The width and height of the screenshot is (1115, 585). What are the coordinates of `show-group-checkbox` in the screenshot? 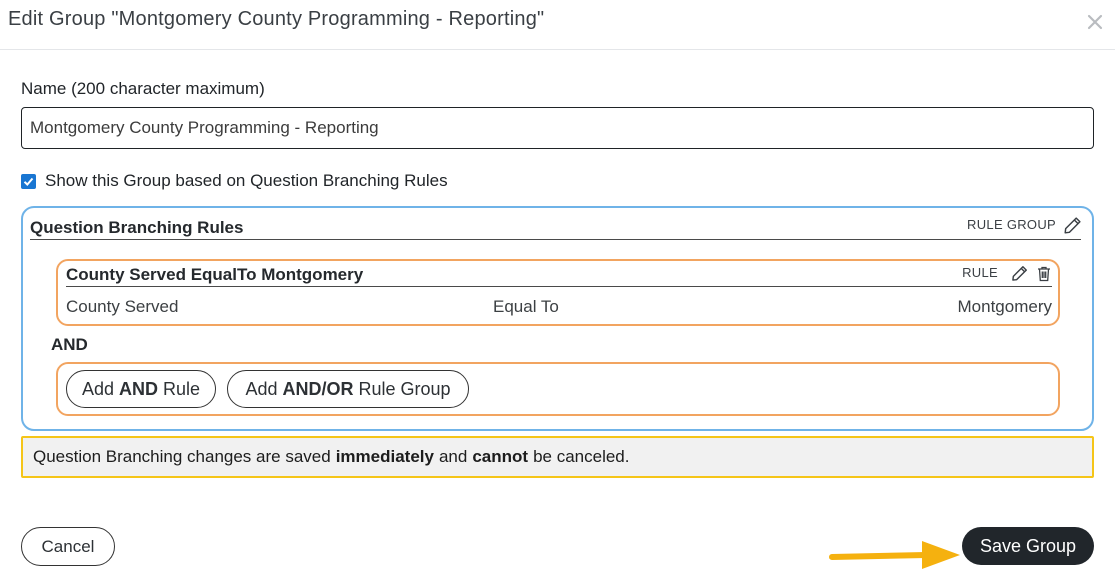 It's located at (28, 181).